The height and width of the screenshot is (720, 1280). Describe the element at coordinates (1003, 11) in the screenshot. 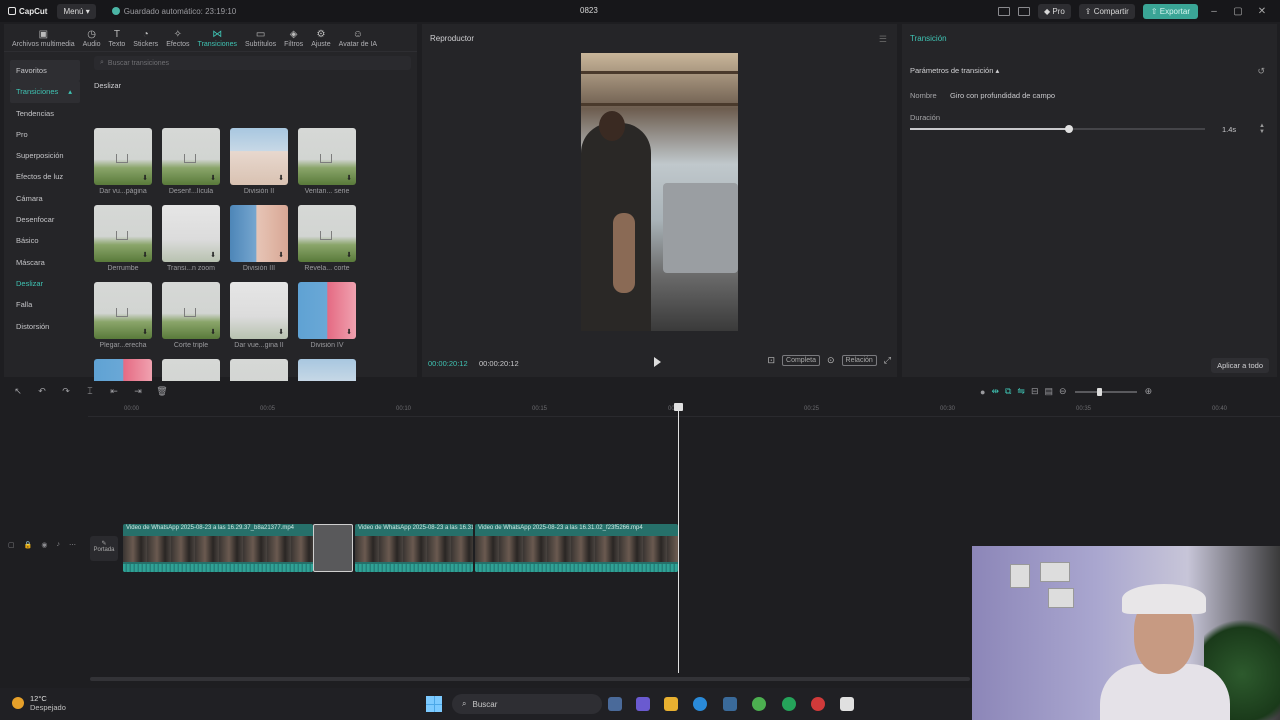

I see `layout-icon` at that location.